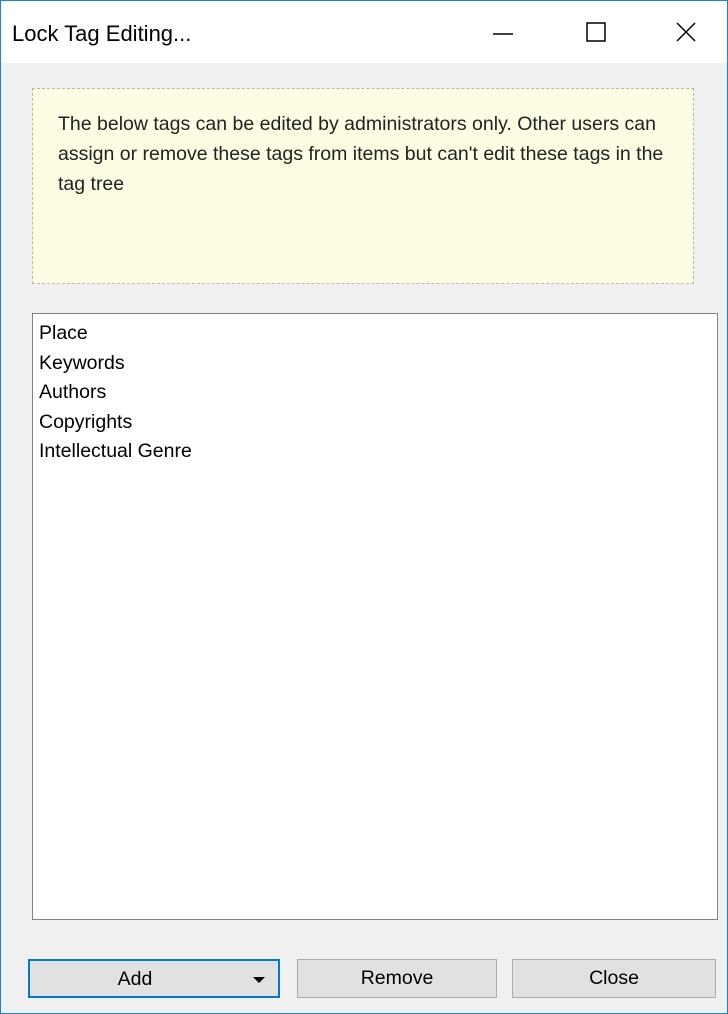 The image size is (728, 1014). I want to click on close-button-label: Close, so click(614, 978).